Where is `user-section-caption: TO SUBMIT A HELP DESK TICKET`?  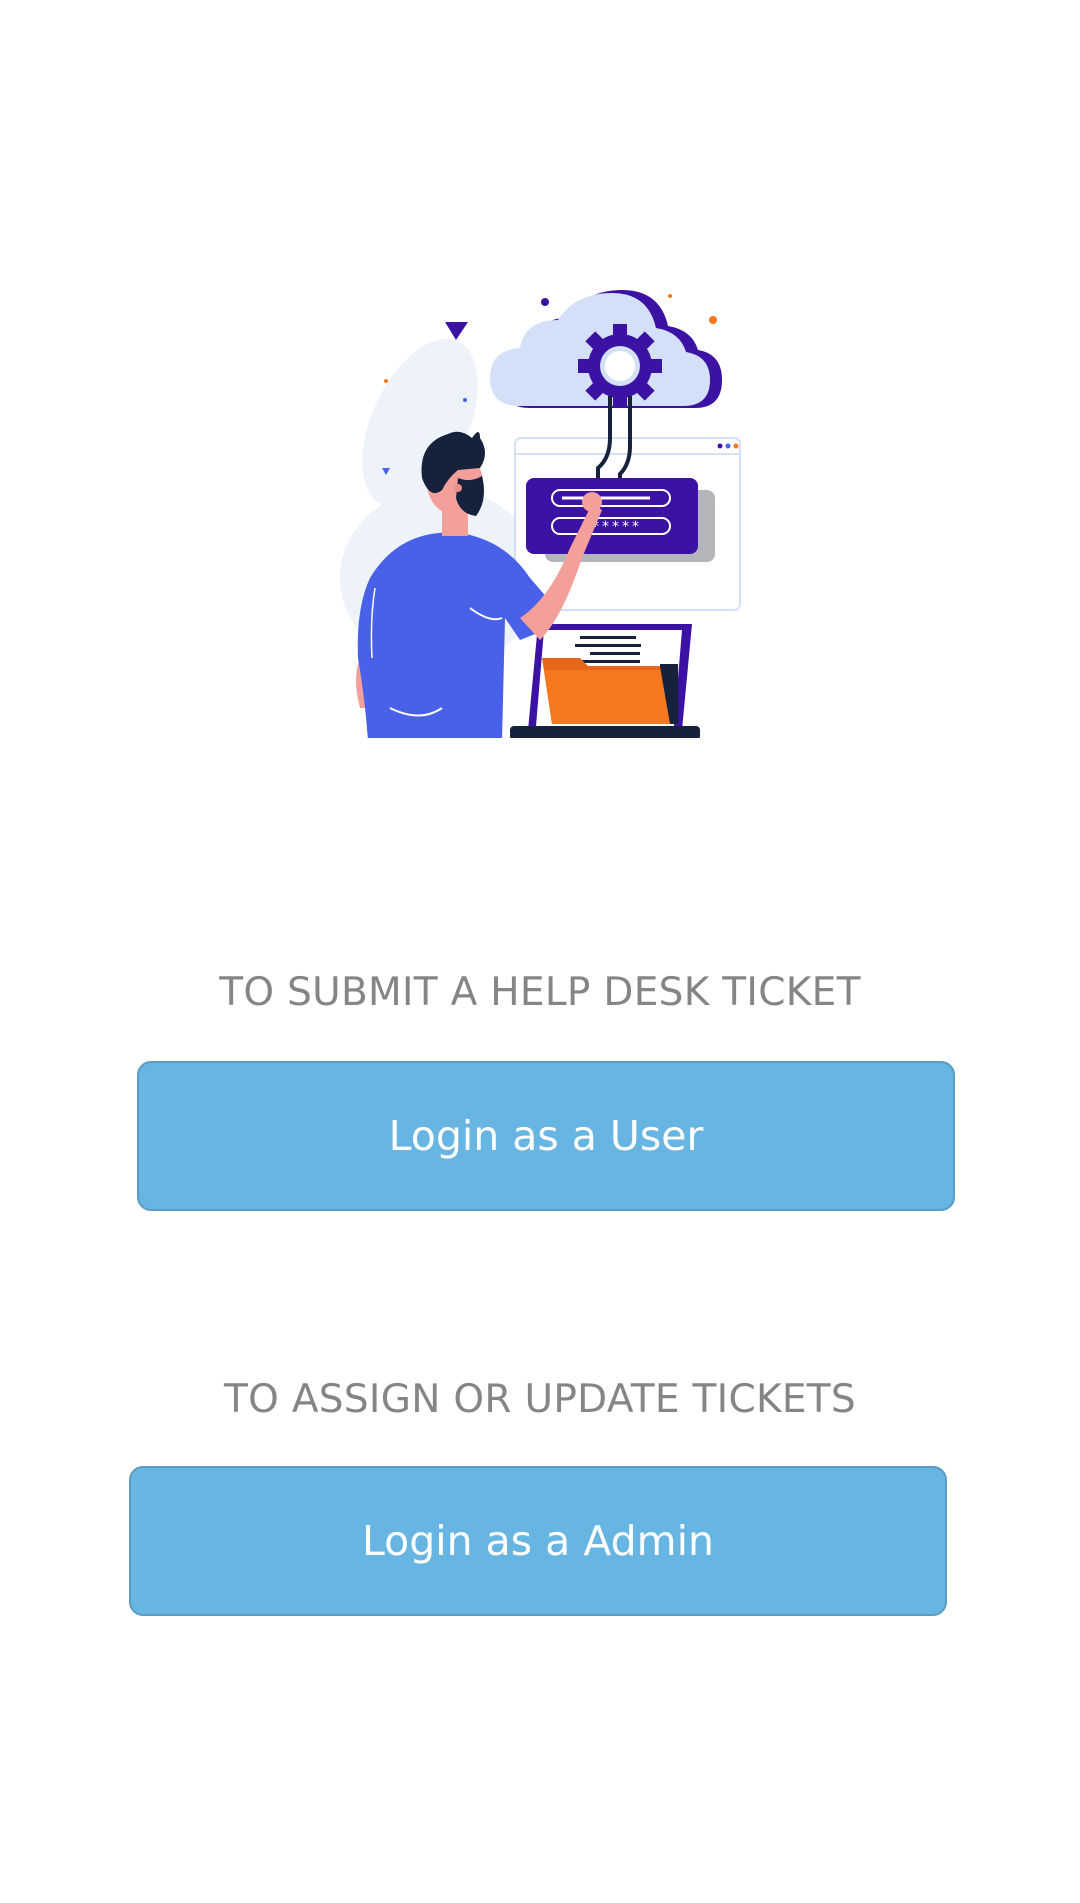 user-section-caption: TO SUBMIT A HELP DESK TICKET is located at coordinates (540, 992).